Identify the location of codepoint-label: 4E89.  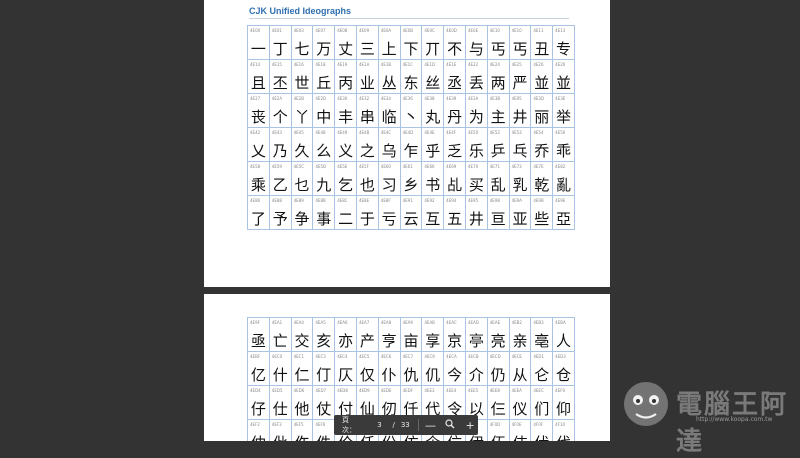
(298, 200).